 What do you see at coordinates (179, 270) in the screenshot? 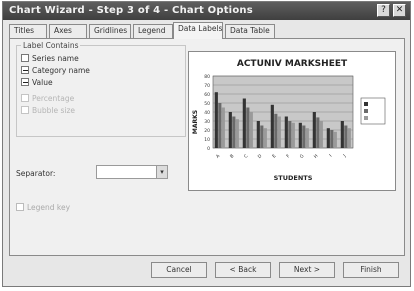
I see `cancel-button: Cancel` at bounding box center [179, 270].